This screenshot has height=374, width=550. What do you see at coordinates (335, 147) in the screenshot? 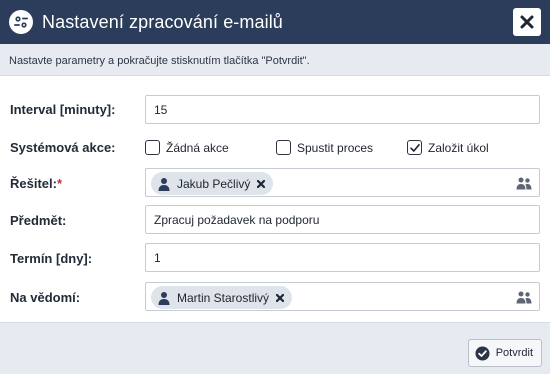
I see `option-label-run-process: Spustit proces` at bounding box center [335, 147].